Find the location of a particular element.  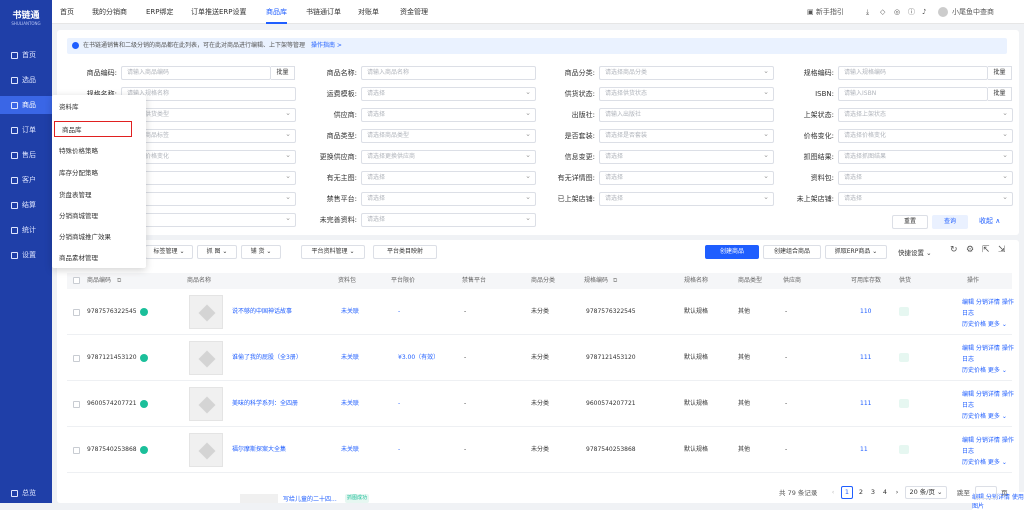

page-1: 1 is located at coordinates (847, 492).